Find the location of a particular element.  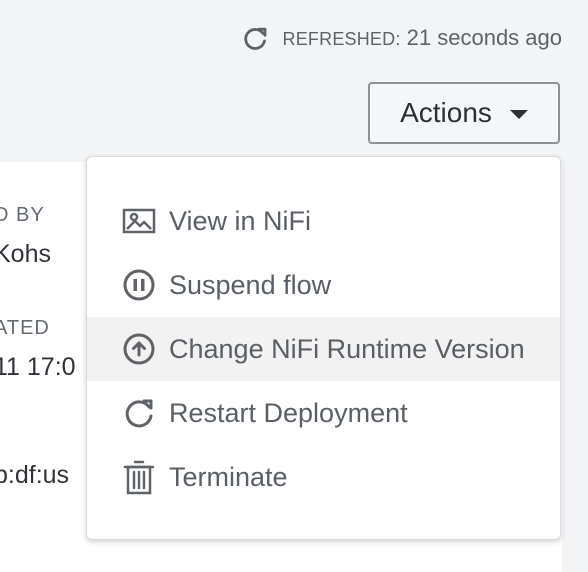

updated-value: 11 17:0 is located at coordinates (38, 367).